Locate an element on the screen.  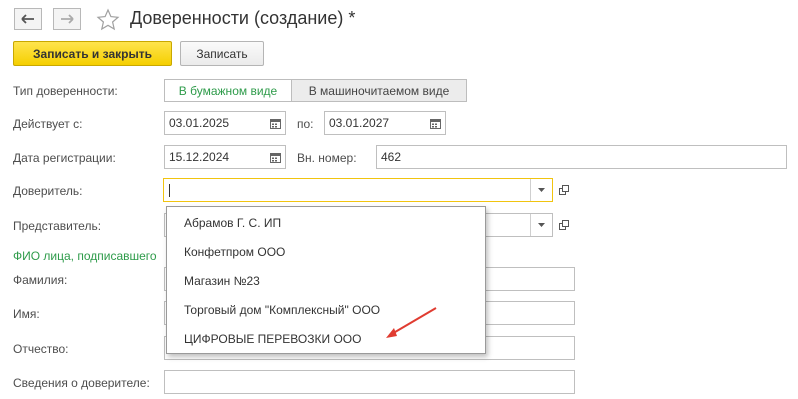
text-cursor is located at coordinates (169, 190).